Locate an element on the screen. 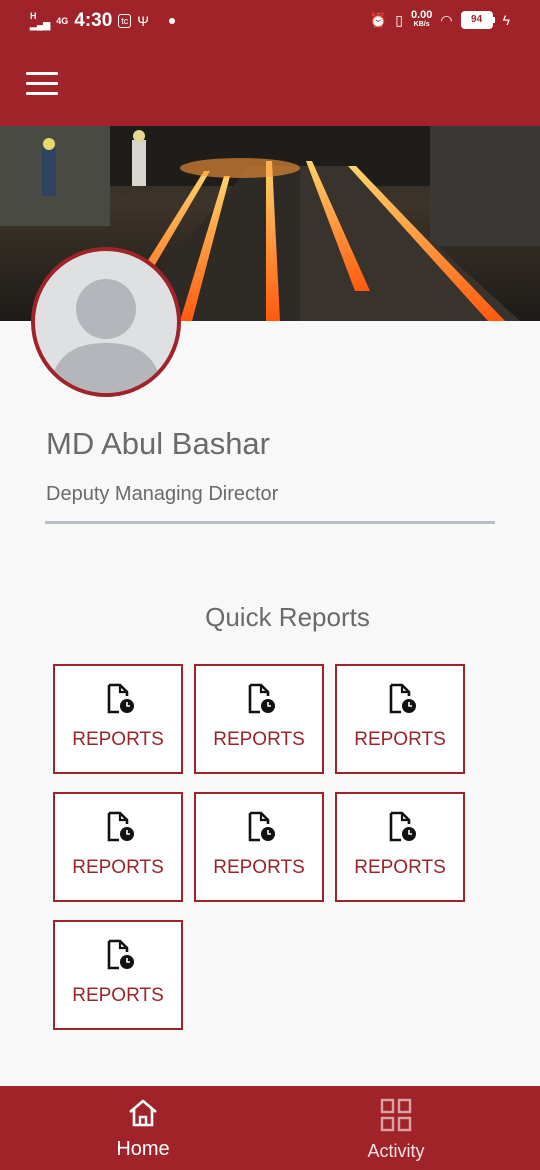  battery-level: 94 is located at coordinates (476, 20).